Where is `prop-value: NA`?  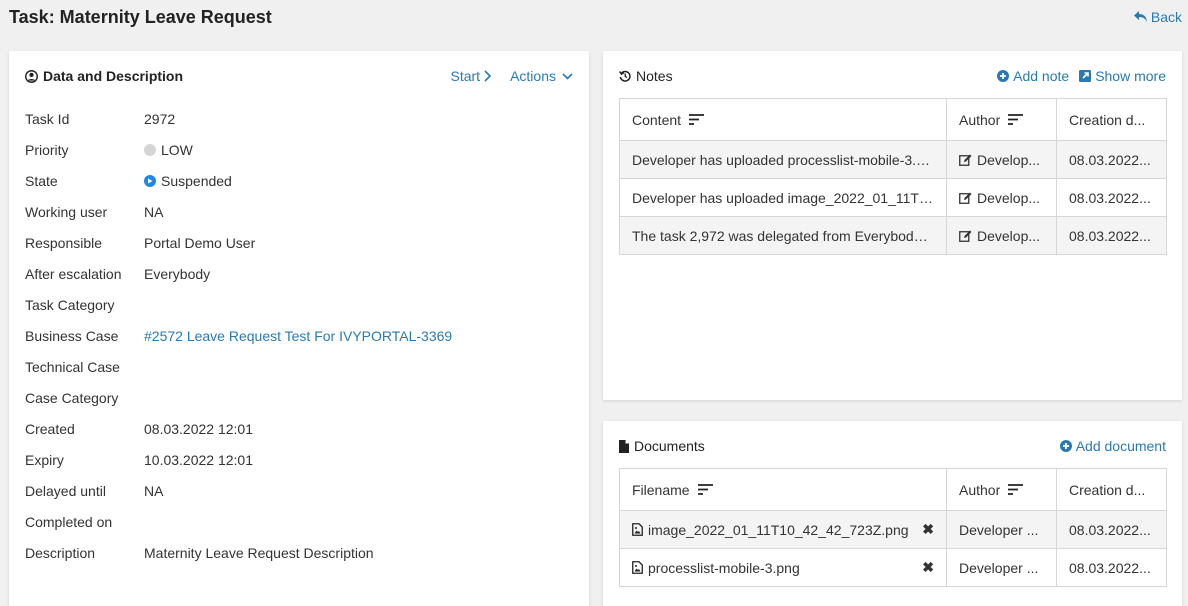
prop-value: NA is located at coordinates (154, 211).